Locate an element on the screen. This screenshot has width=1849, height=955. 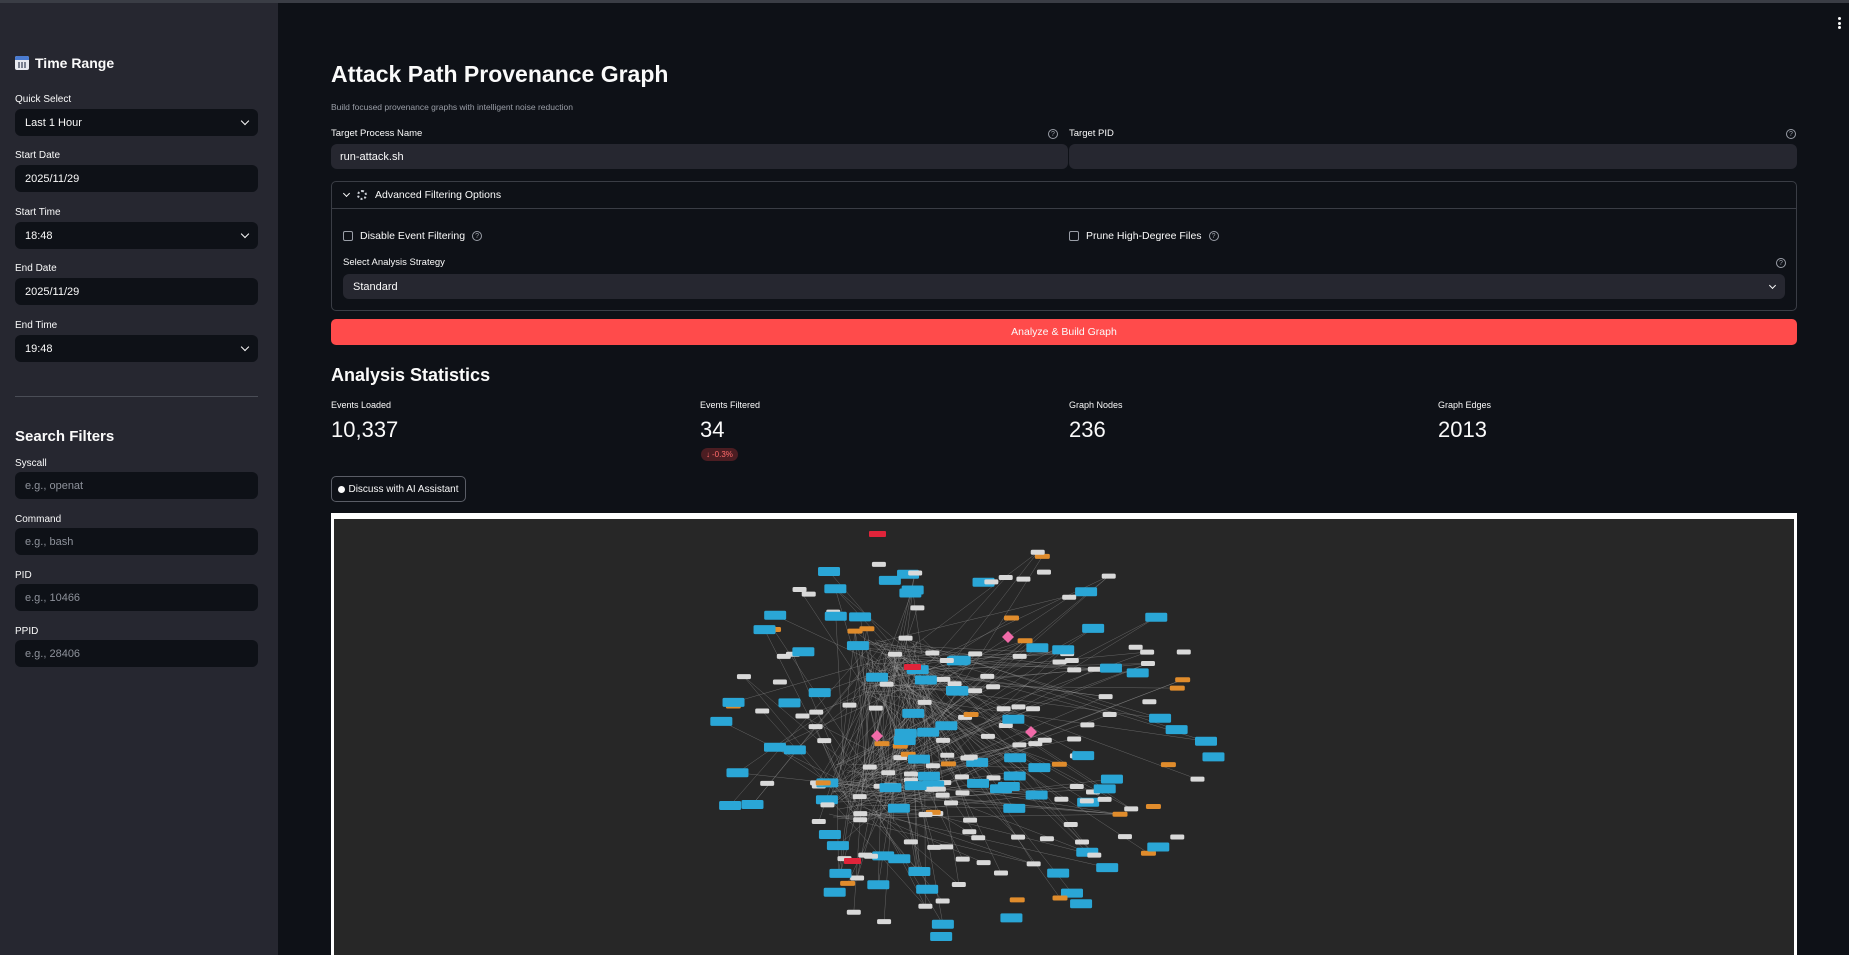
quick-select-dropdown: Last 1 Hour is located at coordinates (136, 122).